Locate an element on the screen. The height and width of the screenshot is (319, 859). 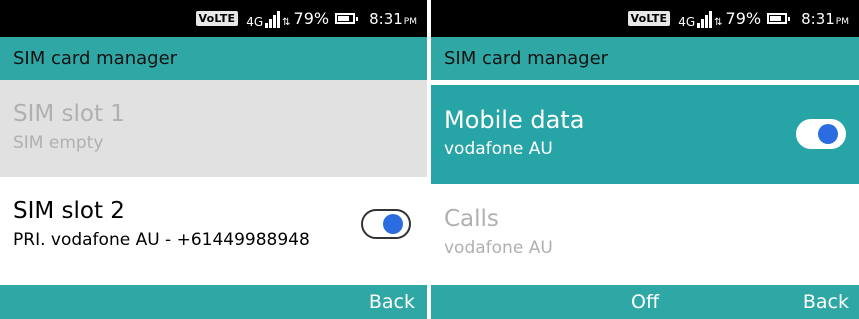
sim-slot-2-toggle is located at coordinates (386, 224).